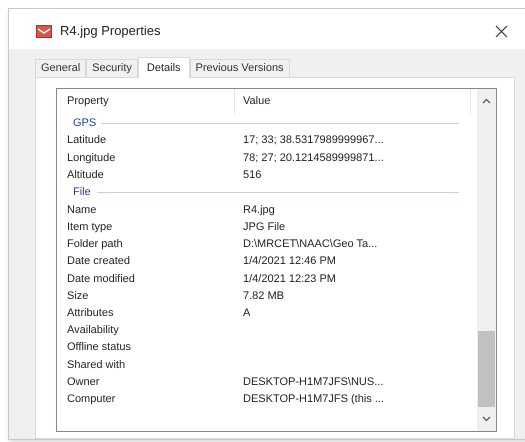 The height and width of the screenshot is (442, 525). What do you see at coordinates (289, 262) in the screenshot?
I see `property-value: 1/4/2021 12:46 PM` at bounding box center [289, 262].